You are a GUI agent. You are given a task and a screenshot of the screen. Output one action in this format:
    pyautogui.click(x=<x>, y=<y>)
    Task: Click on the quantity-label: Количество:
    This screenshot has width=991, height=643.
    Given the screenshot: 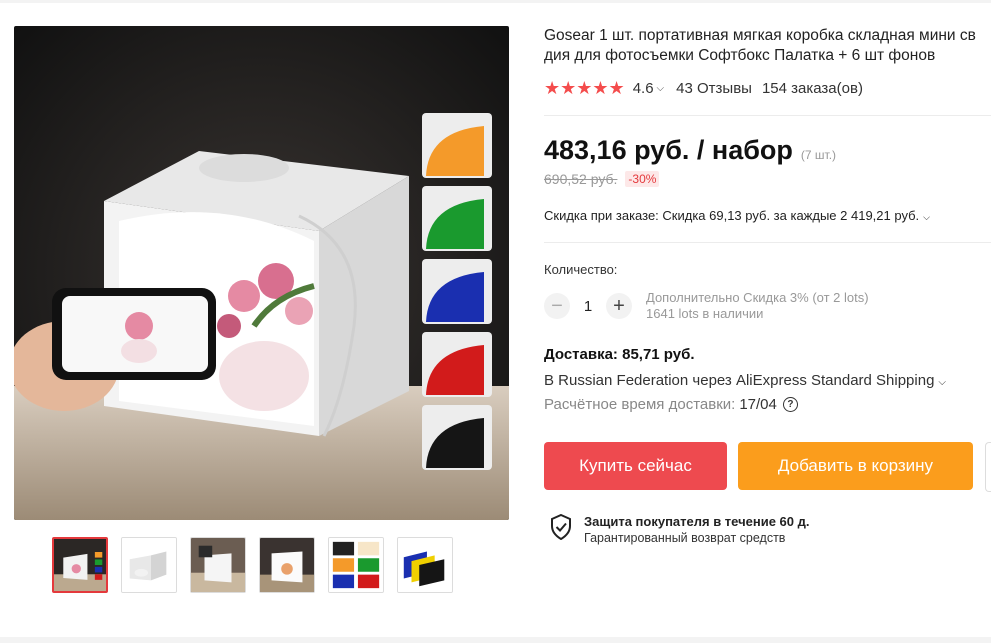 What is the action you would take?
    pyautogui.click(x=581, y=269)
    